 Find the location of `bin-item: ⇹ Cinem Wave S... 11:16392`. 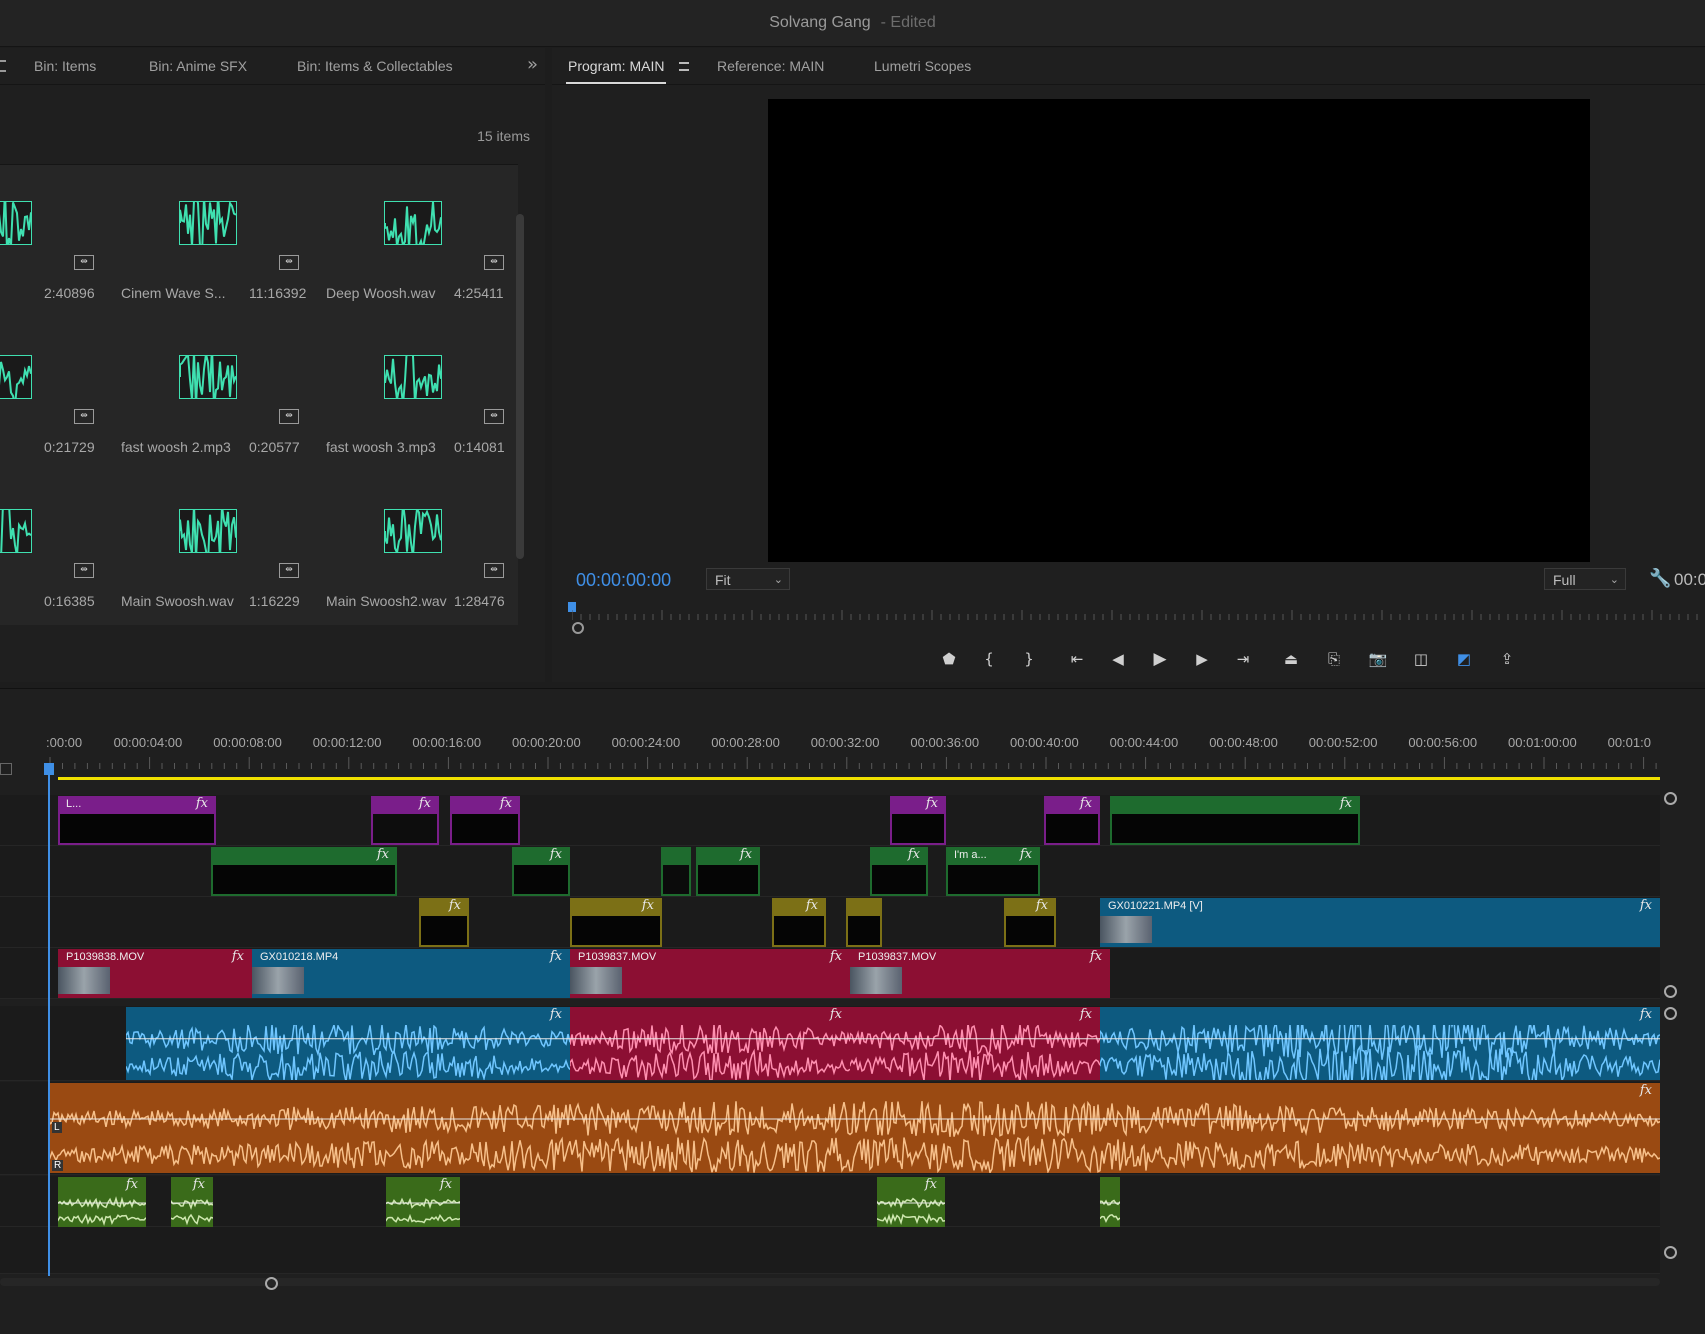

bin-item: ⇹ Cinem Wave S... 11:16392 is located at coordinates (195, 240).